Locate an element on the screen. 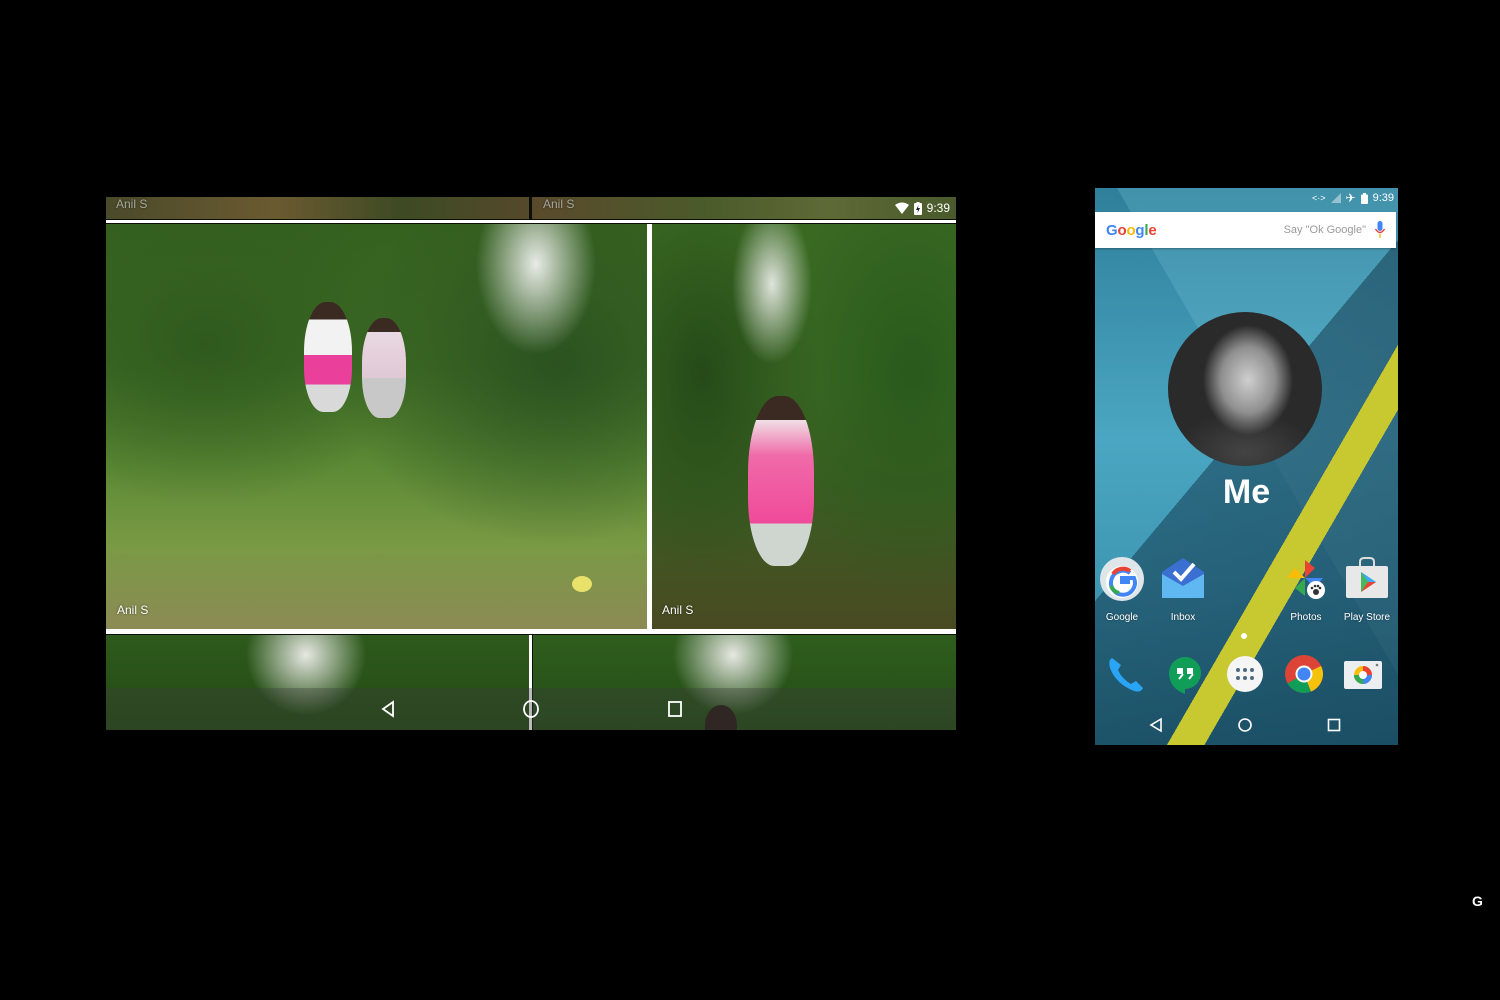  google-search-bar: Google Say "Ok Google" is located at coordinates (1245, 230).